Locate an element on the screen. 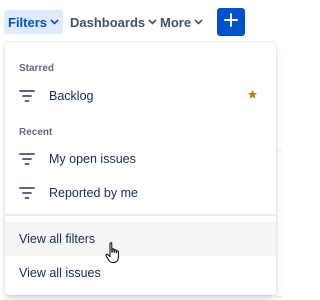 The width and height of the screenshot is (320, 300). create-button is located at coordinates (231, 22).